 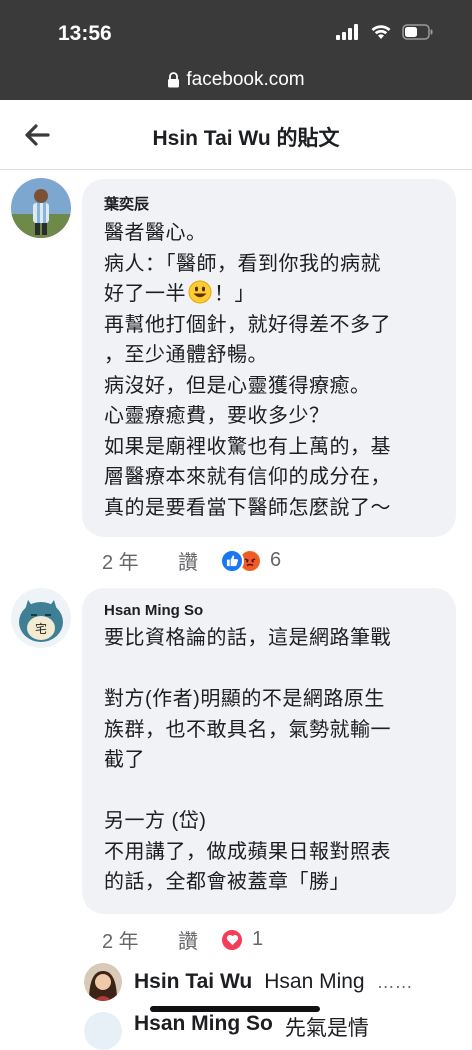 I want to click on comment-line: 病人：「醫師，看到你我的病就, so click(x=242, y=263).